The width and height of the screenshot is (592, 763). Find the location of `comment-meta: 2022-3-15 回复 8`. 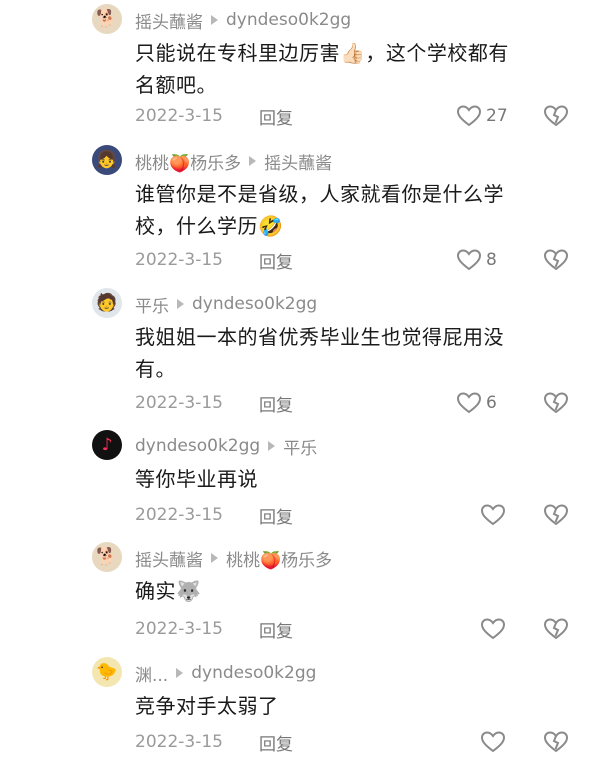

comment-meta: 2022-3-15 回复 8 is located at coordinates (355, 260).